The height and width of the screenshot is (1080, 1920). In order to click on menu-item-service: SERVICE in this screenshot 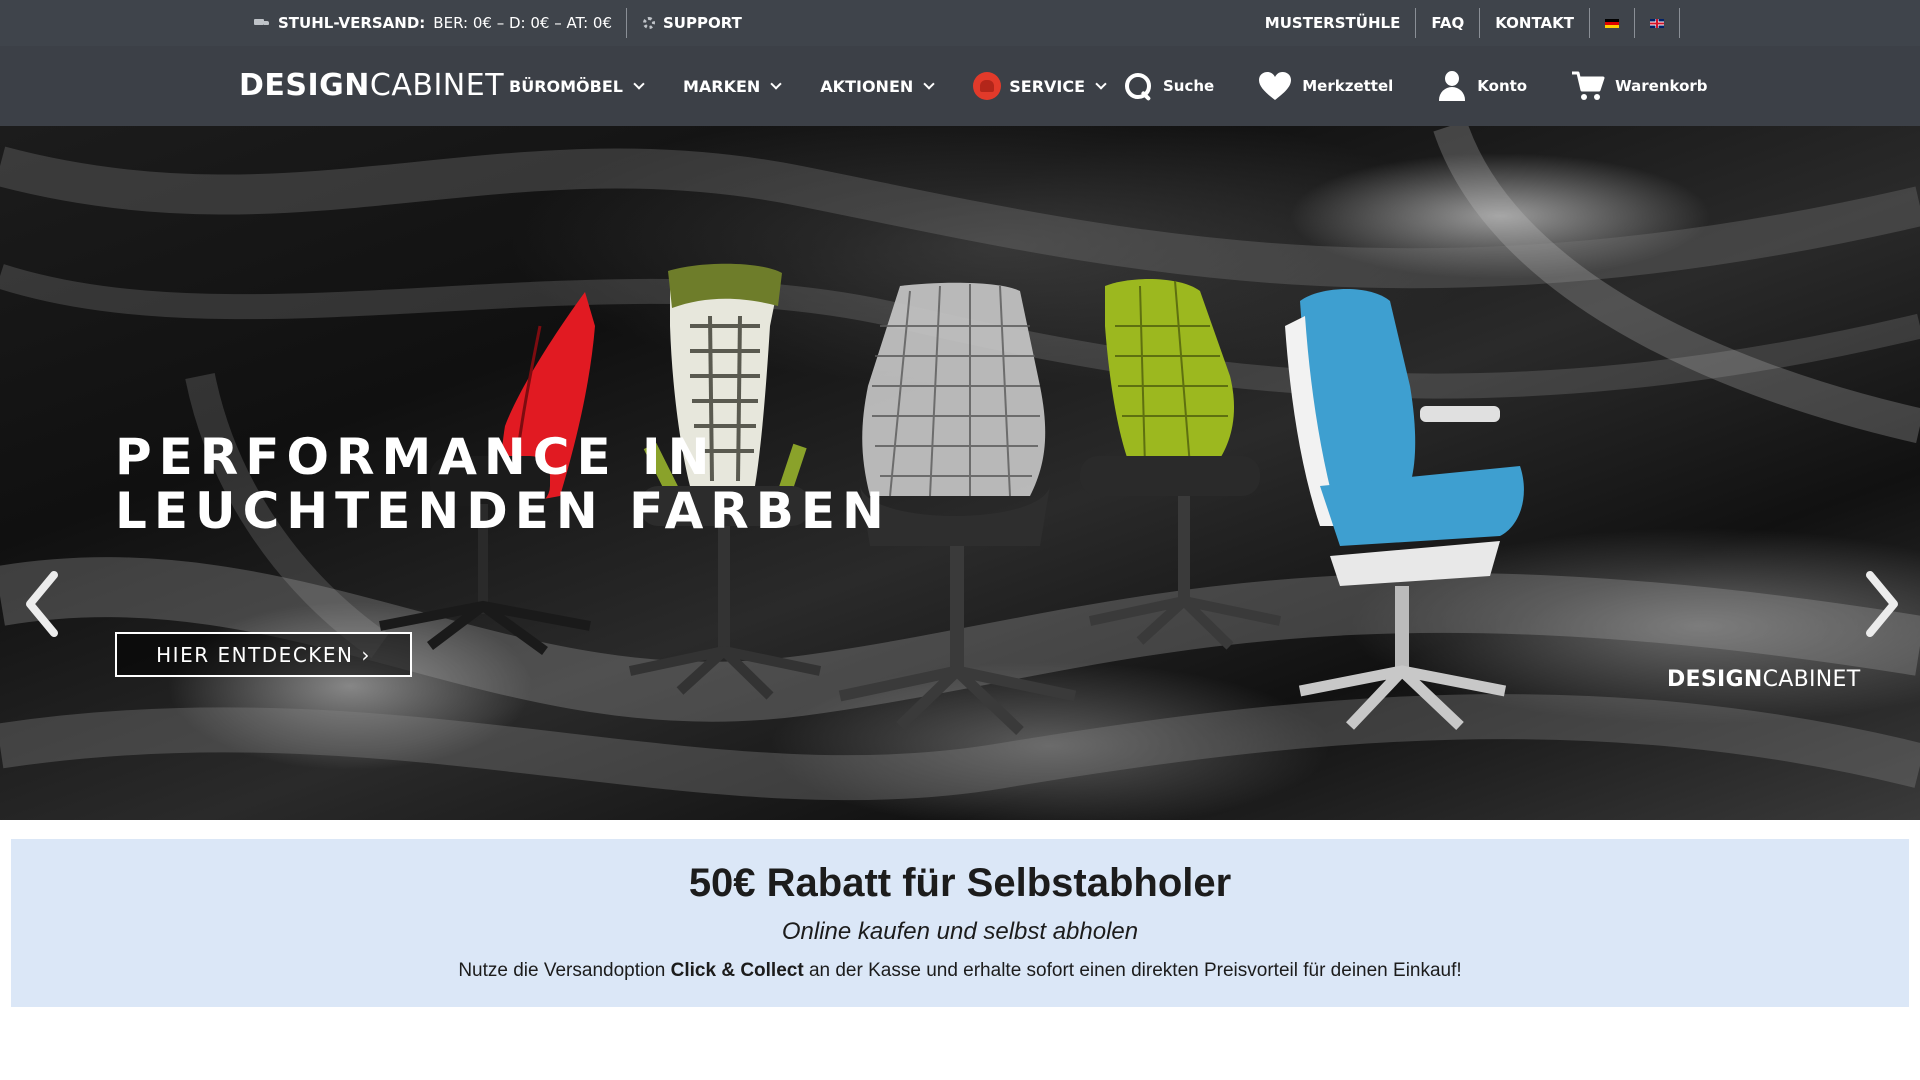, I will do `click(1040, 86)`.